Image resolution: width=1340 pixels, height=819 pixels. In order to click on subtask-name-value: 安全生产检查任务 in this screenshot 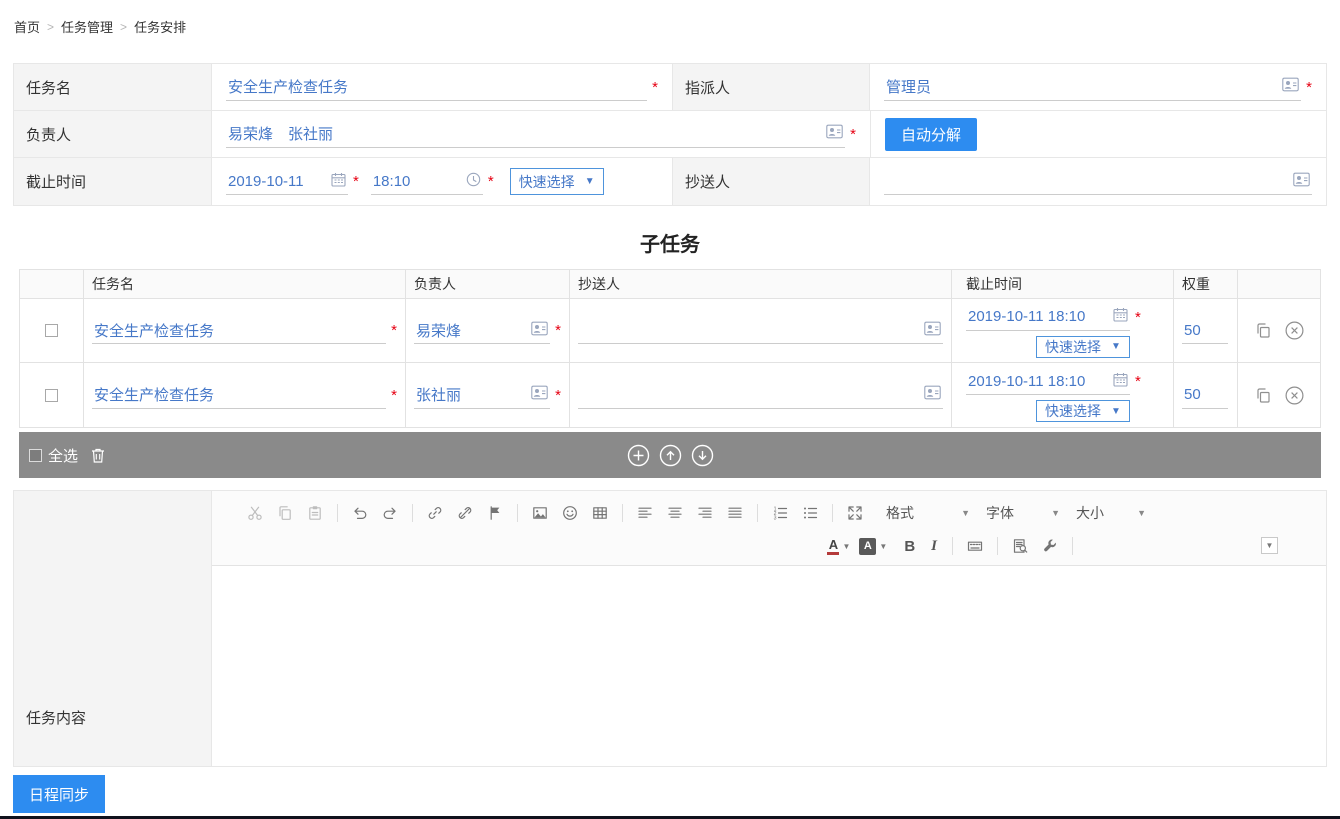, I will do `click(154, 331)`.